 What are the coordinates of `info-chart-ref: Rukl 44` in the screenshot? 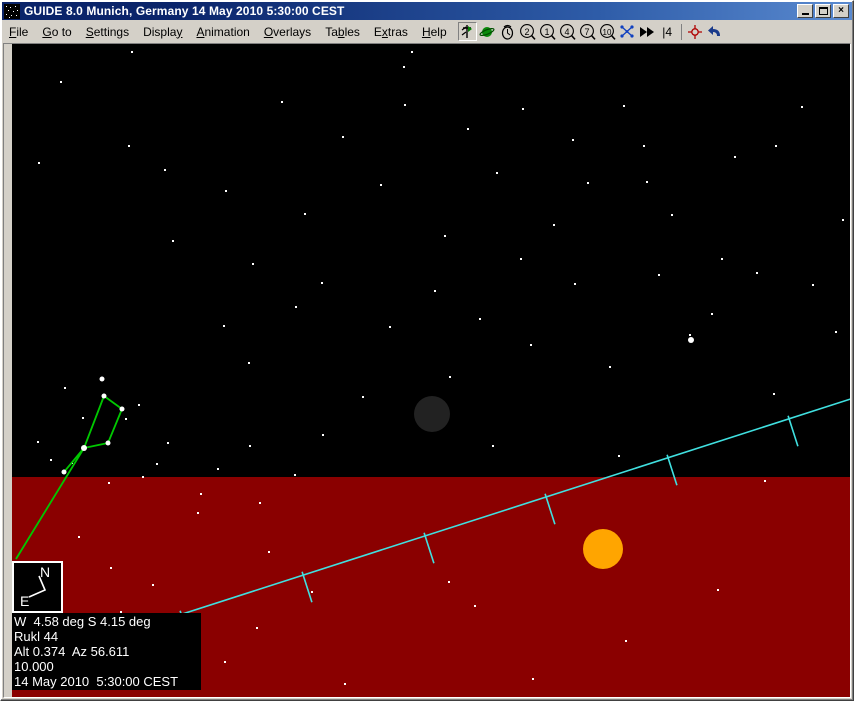 It's located at (36, 636).